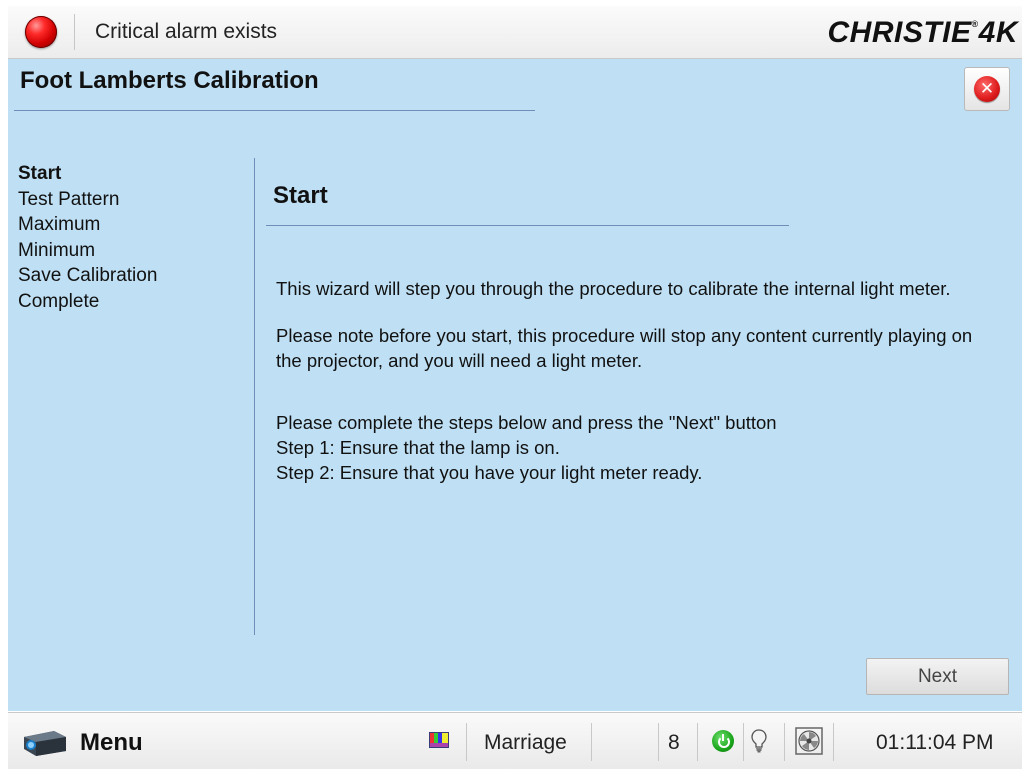 This screenshot has width=1022, height=769. Describe the element at coordinates (439, 740) in the screenshot. I see `test-pattern-icon` at that location.